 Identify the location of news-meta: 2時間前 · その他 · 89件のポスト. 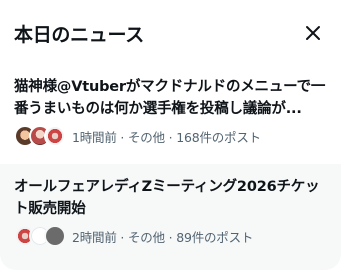
(170, 236).